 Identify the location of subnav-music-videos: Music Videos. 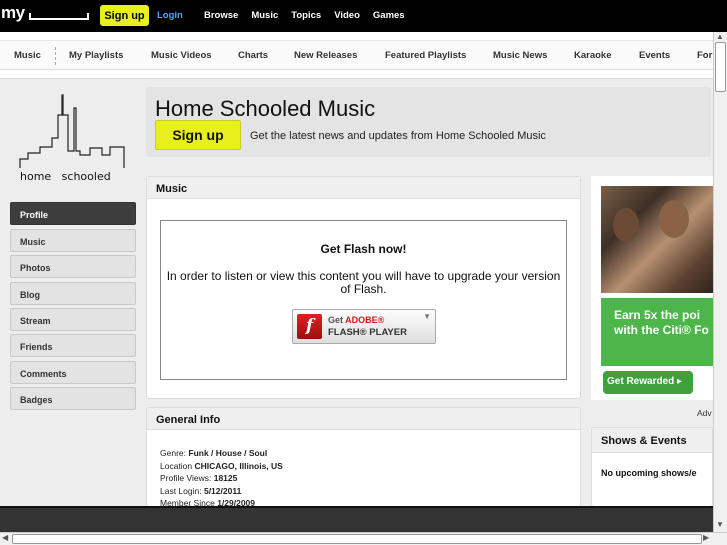
(181, 55).